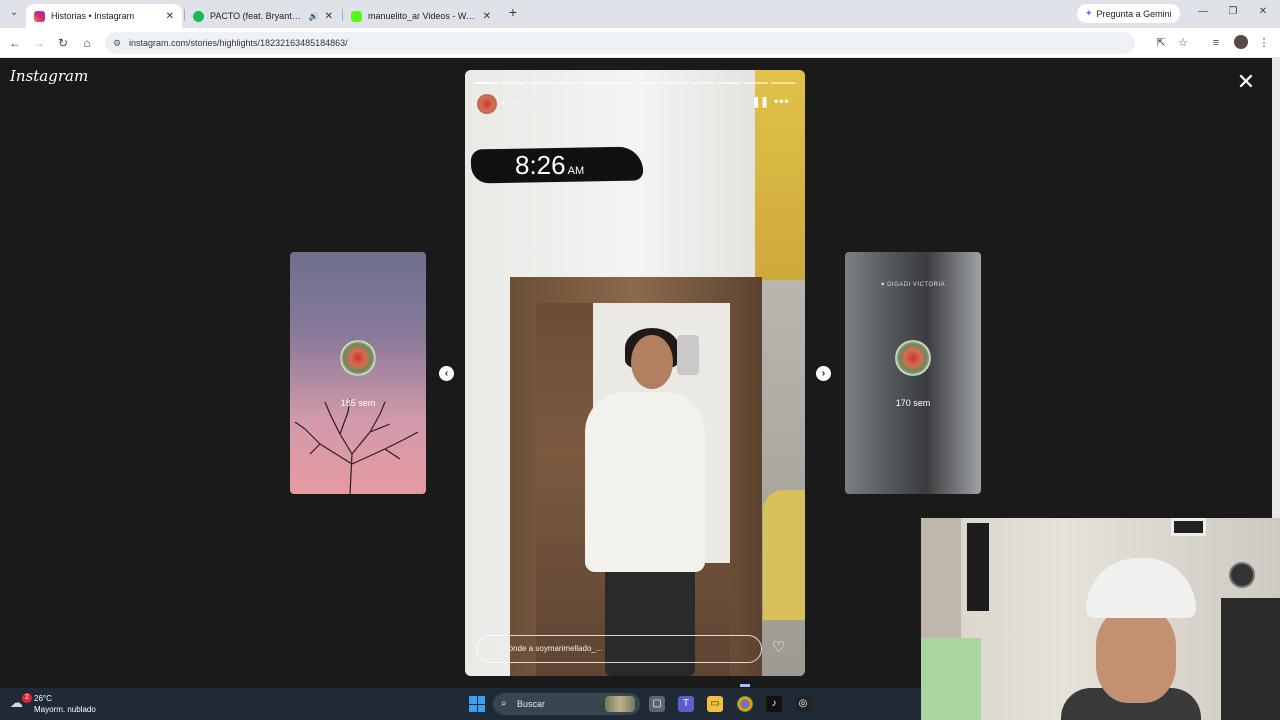 The width and height of the screenshot is (1280, 720). What do you see at coordinates (774, 704) in the screenshot?
I see `tiktok-icon: ♪` at bounding box center [774, 704].